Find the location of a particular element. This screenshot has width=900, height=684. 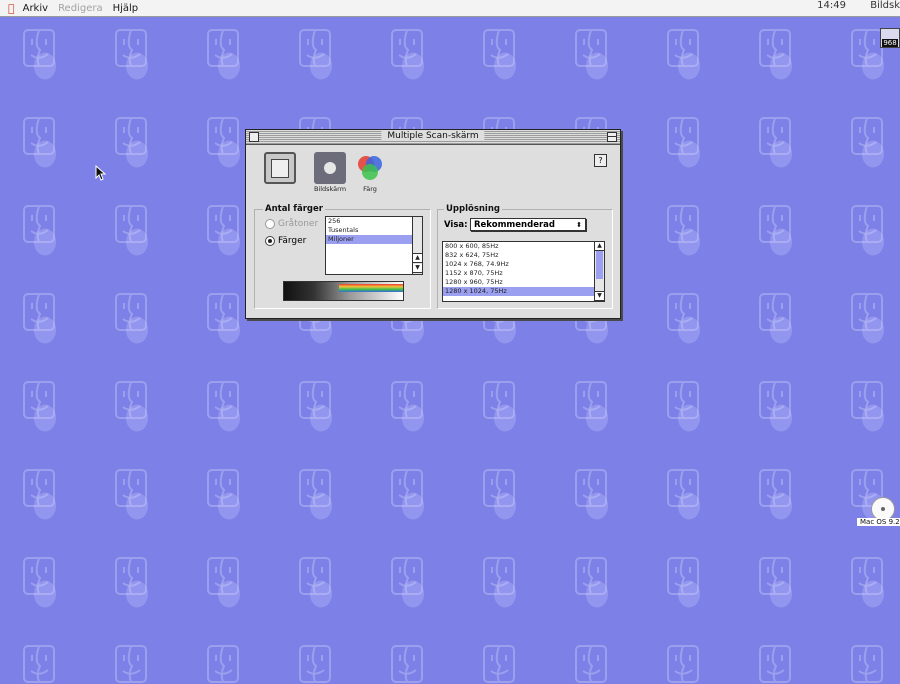

monitor-icon is located at coordinates (280, 168).